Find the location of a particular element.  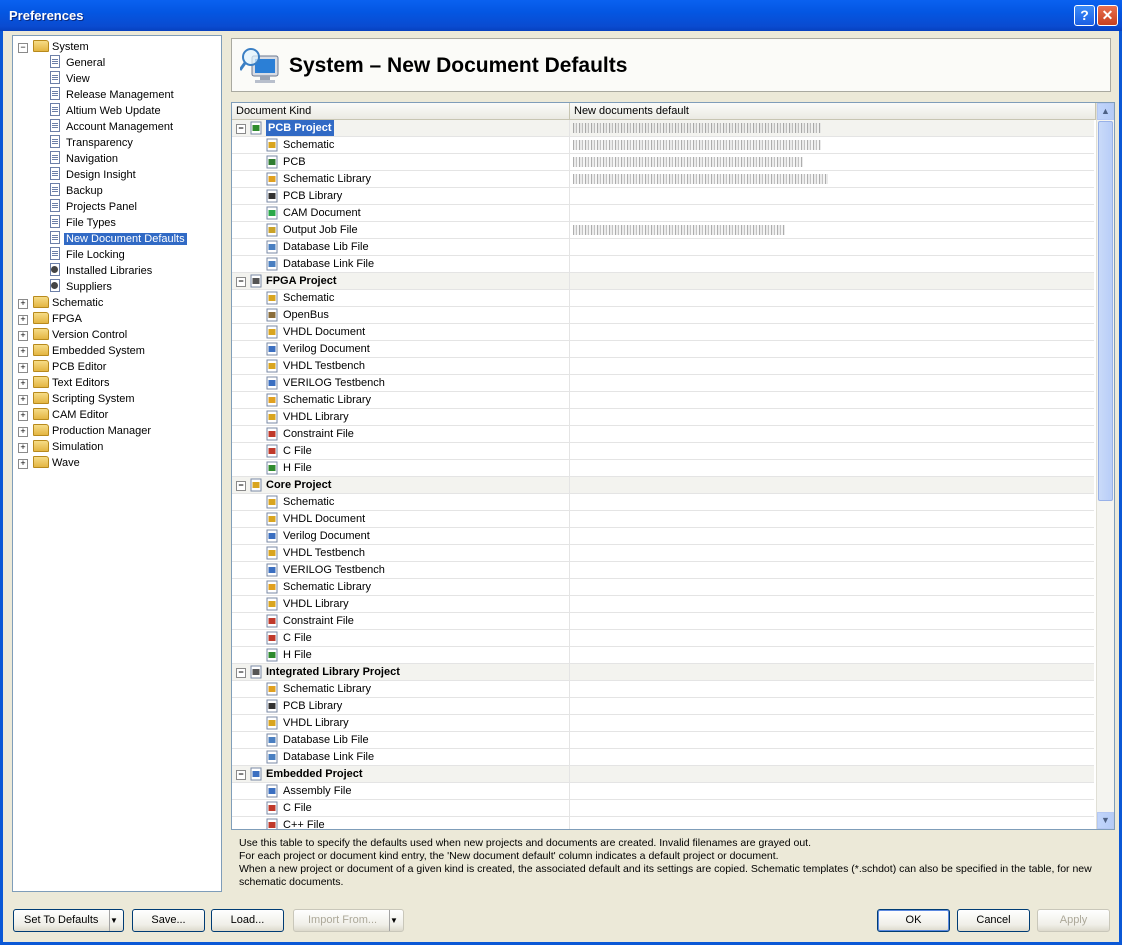

tree-item: Backup is located at coordinates (76, 191).